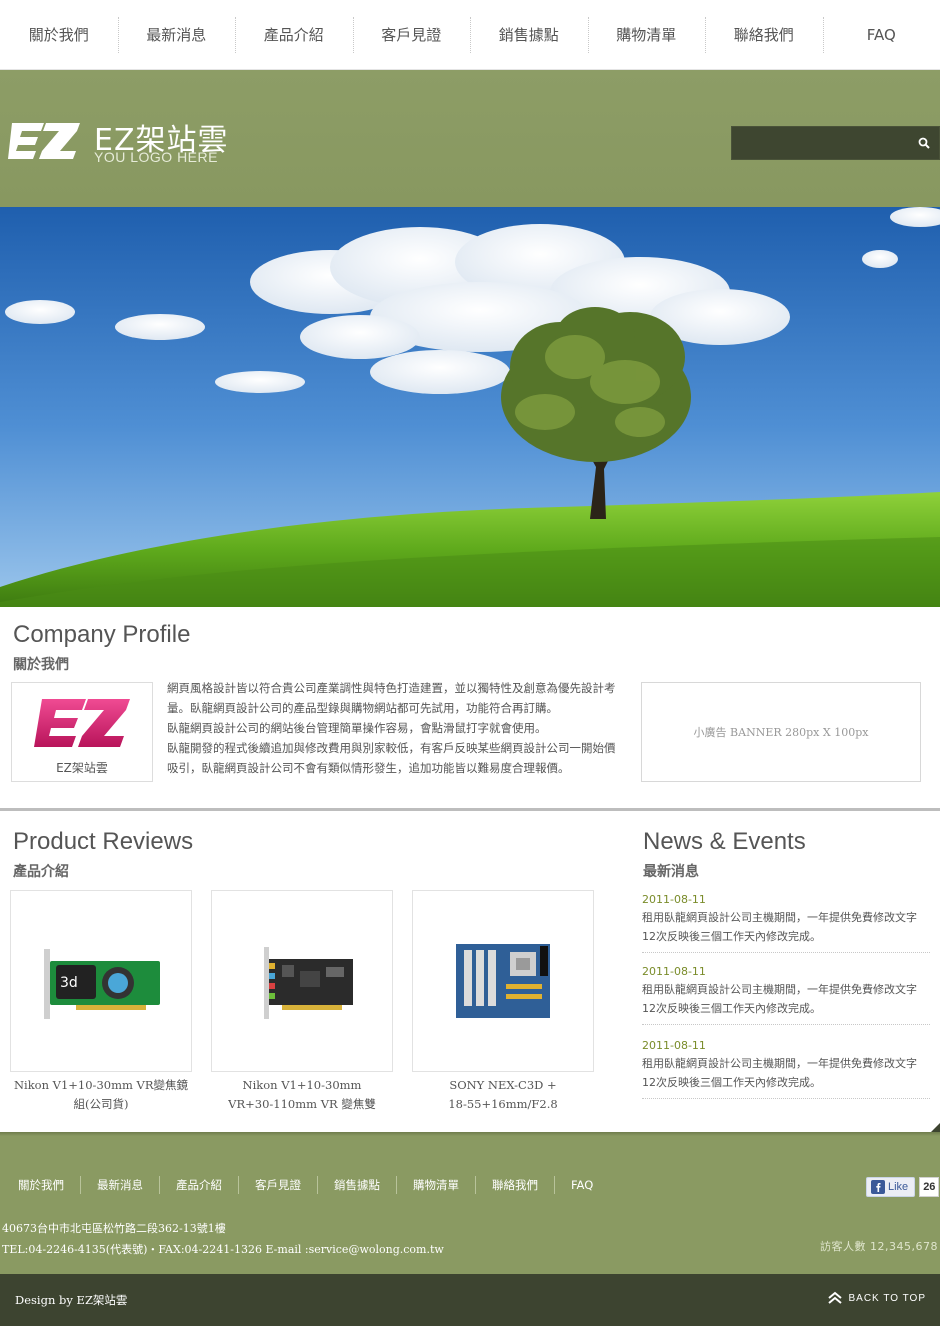 The height and width of the screenshot is (1326, 940). What do you see at coordinates (71, 1300) in the screenshot?
I see `design-credit: Design by EZ架站雲` at bounding box center [71, 1300].